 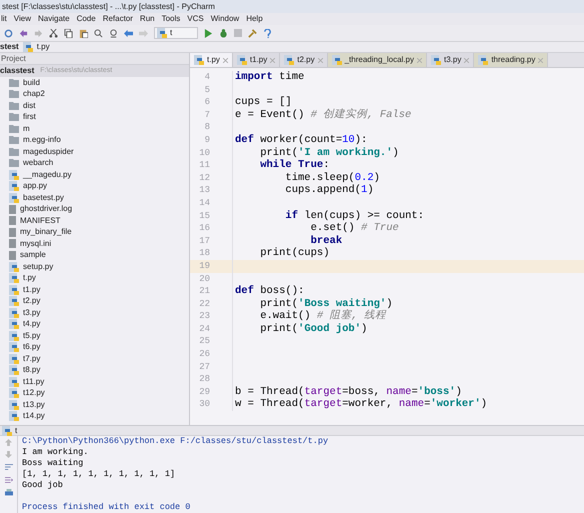 I want to click on code-line: w = Thread(target=worker, name='worker'), so click(x=361, y=405).